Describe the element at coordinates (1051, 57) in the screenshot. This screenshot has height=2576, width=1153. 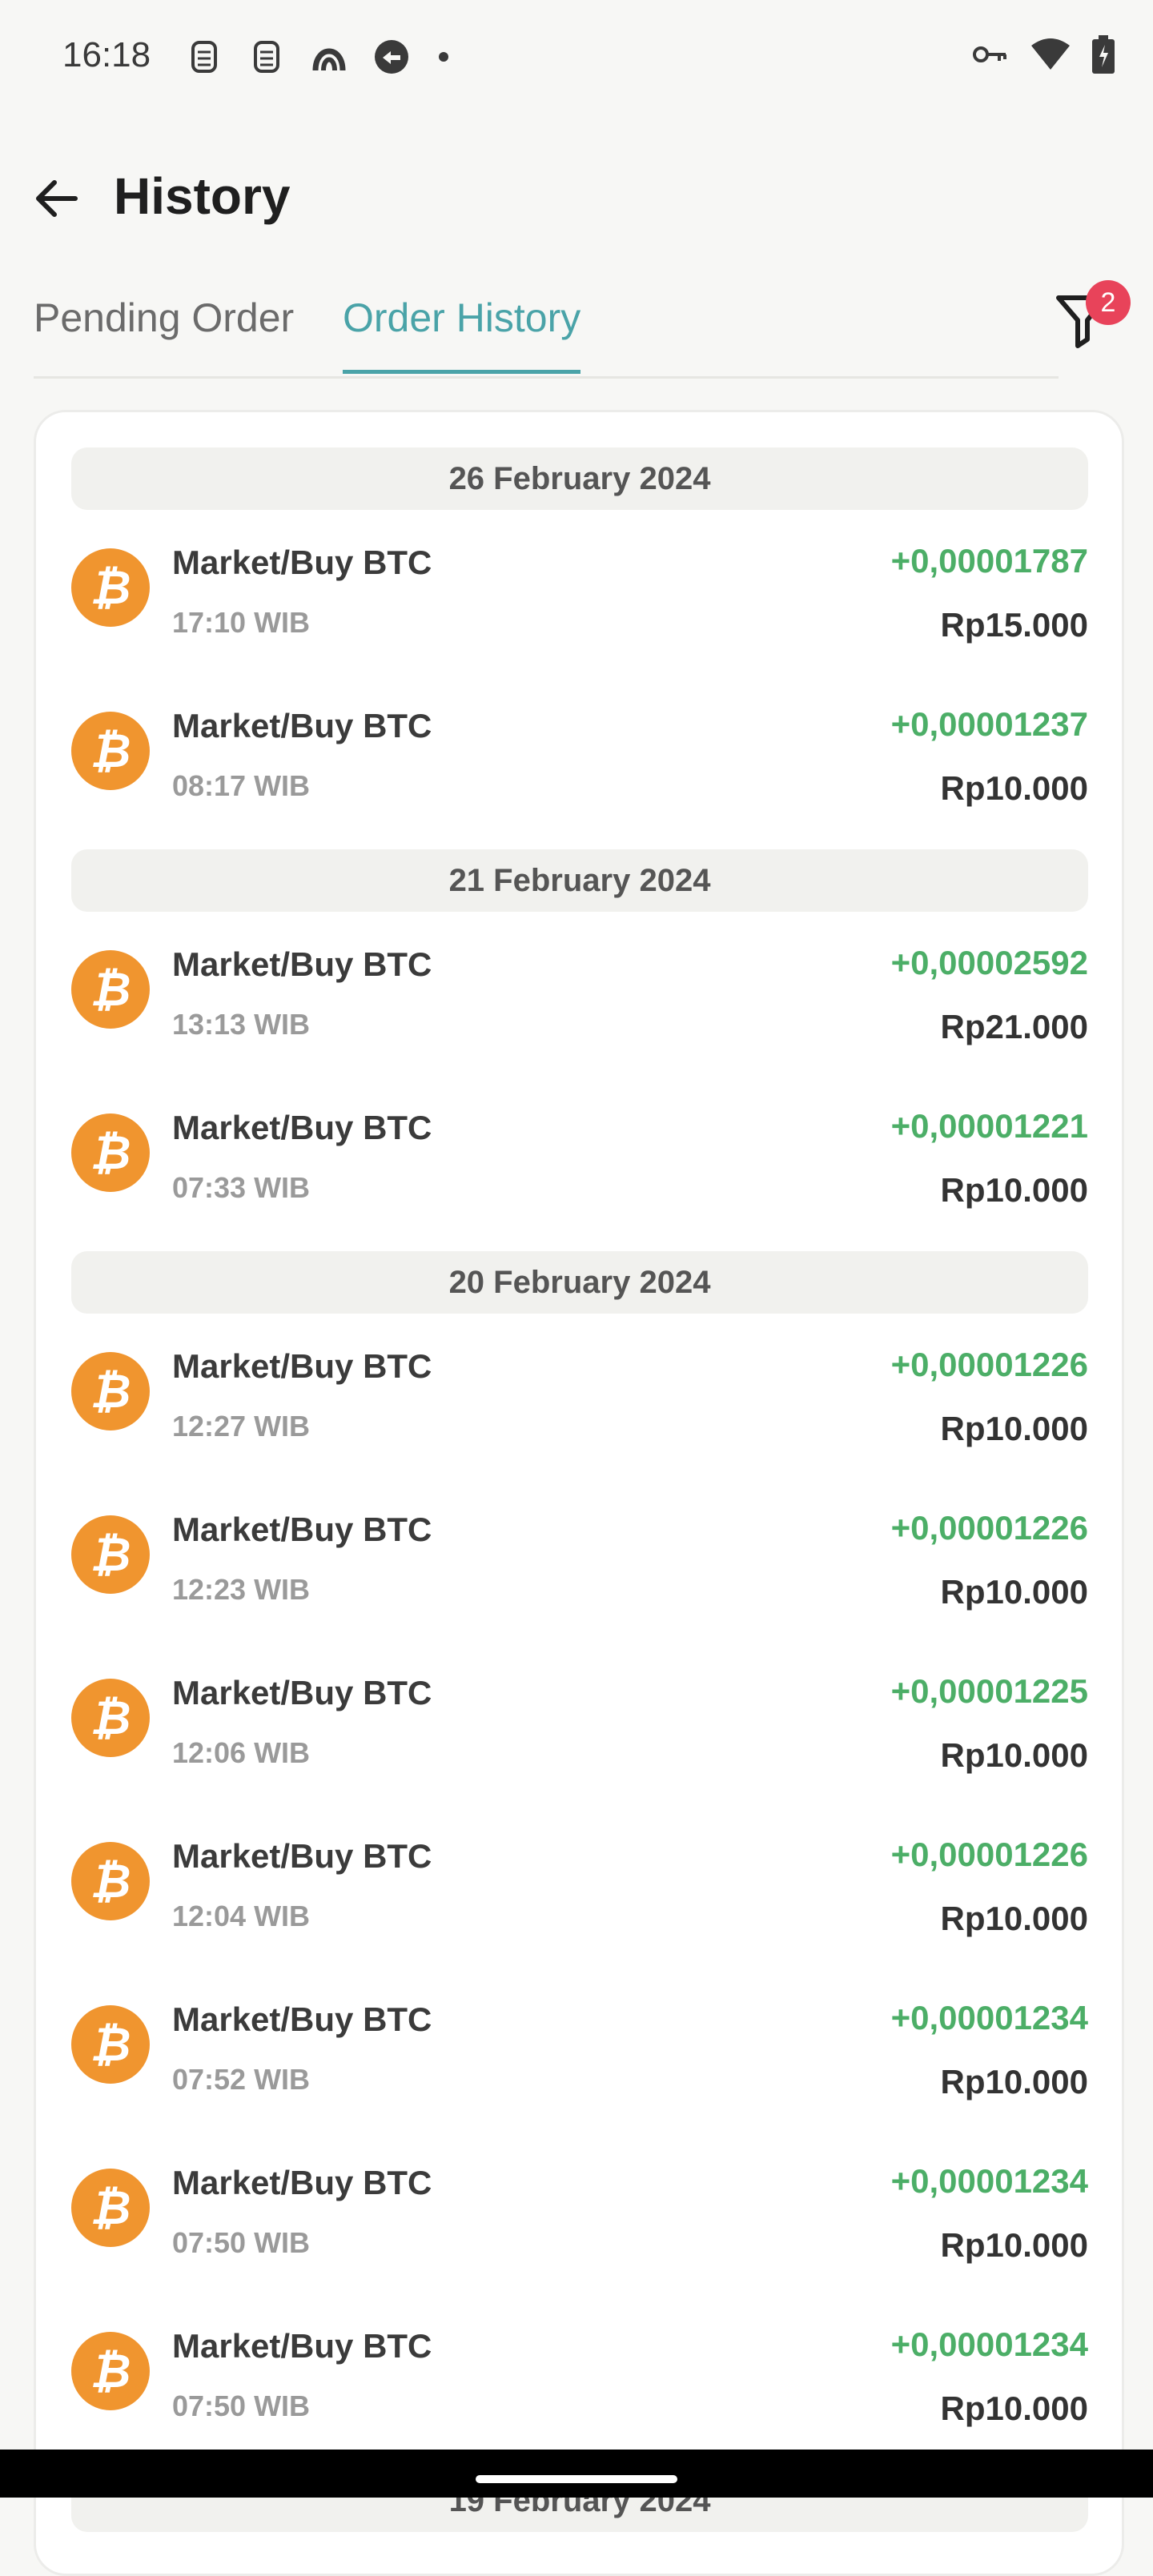
I see `wifi-icon` at that location.